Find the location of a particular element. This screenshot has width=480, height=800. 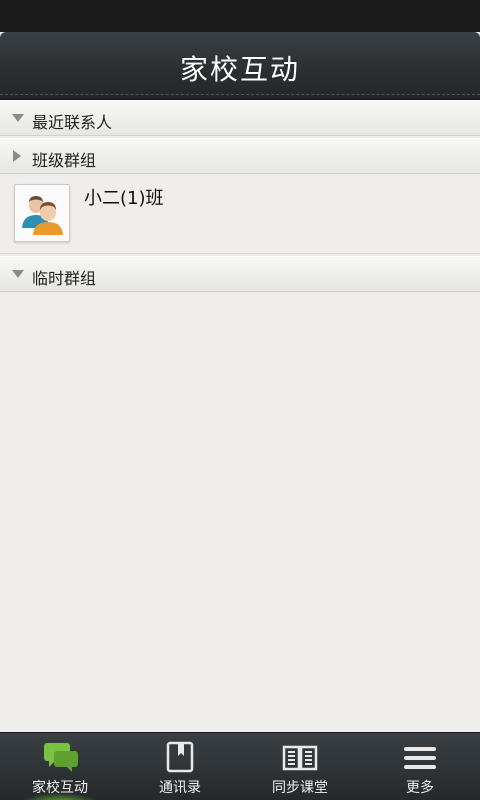

title-bar: 家校互动 is located at coordinates (240, 66).